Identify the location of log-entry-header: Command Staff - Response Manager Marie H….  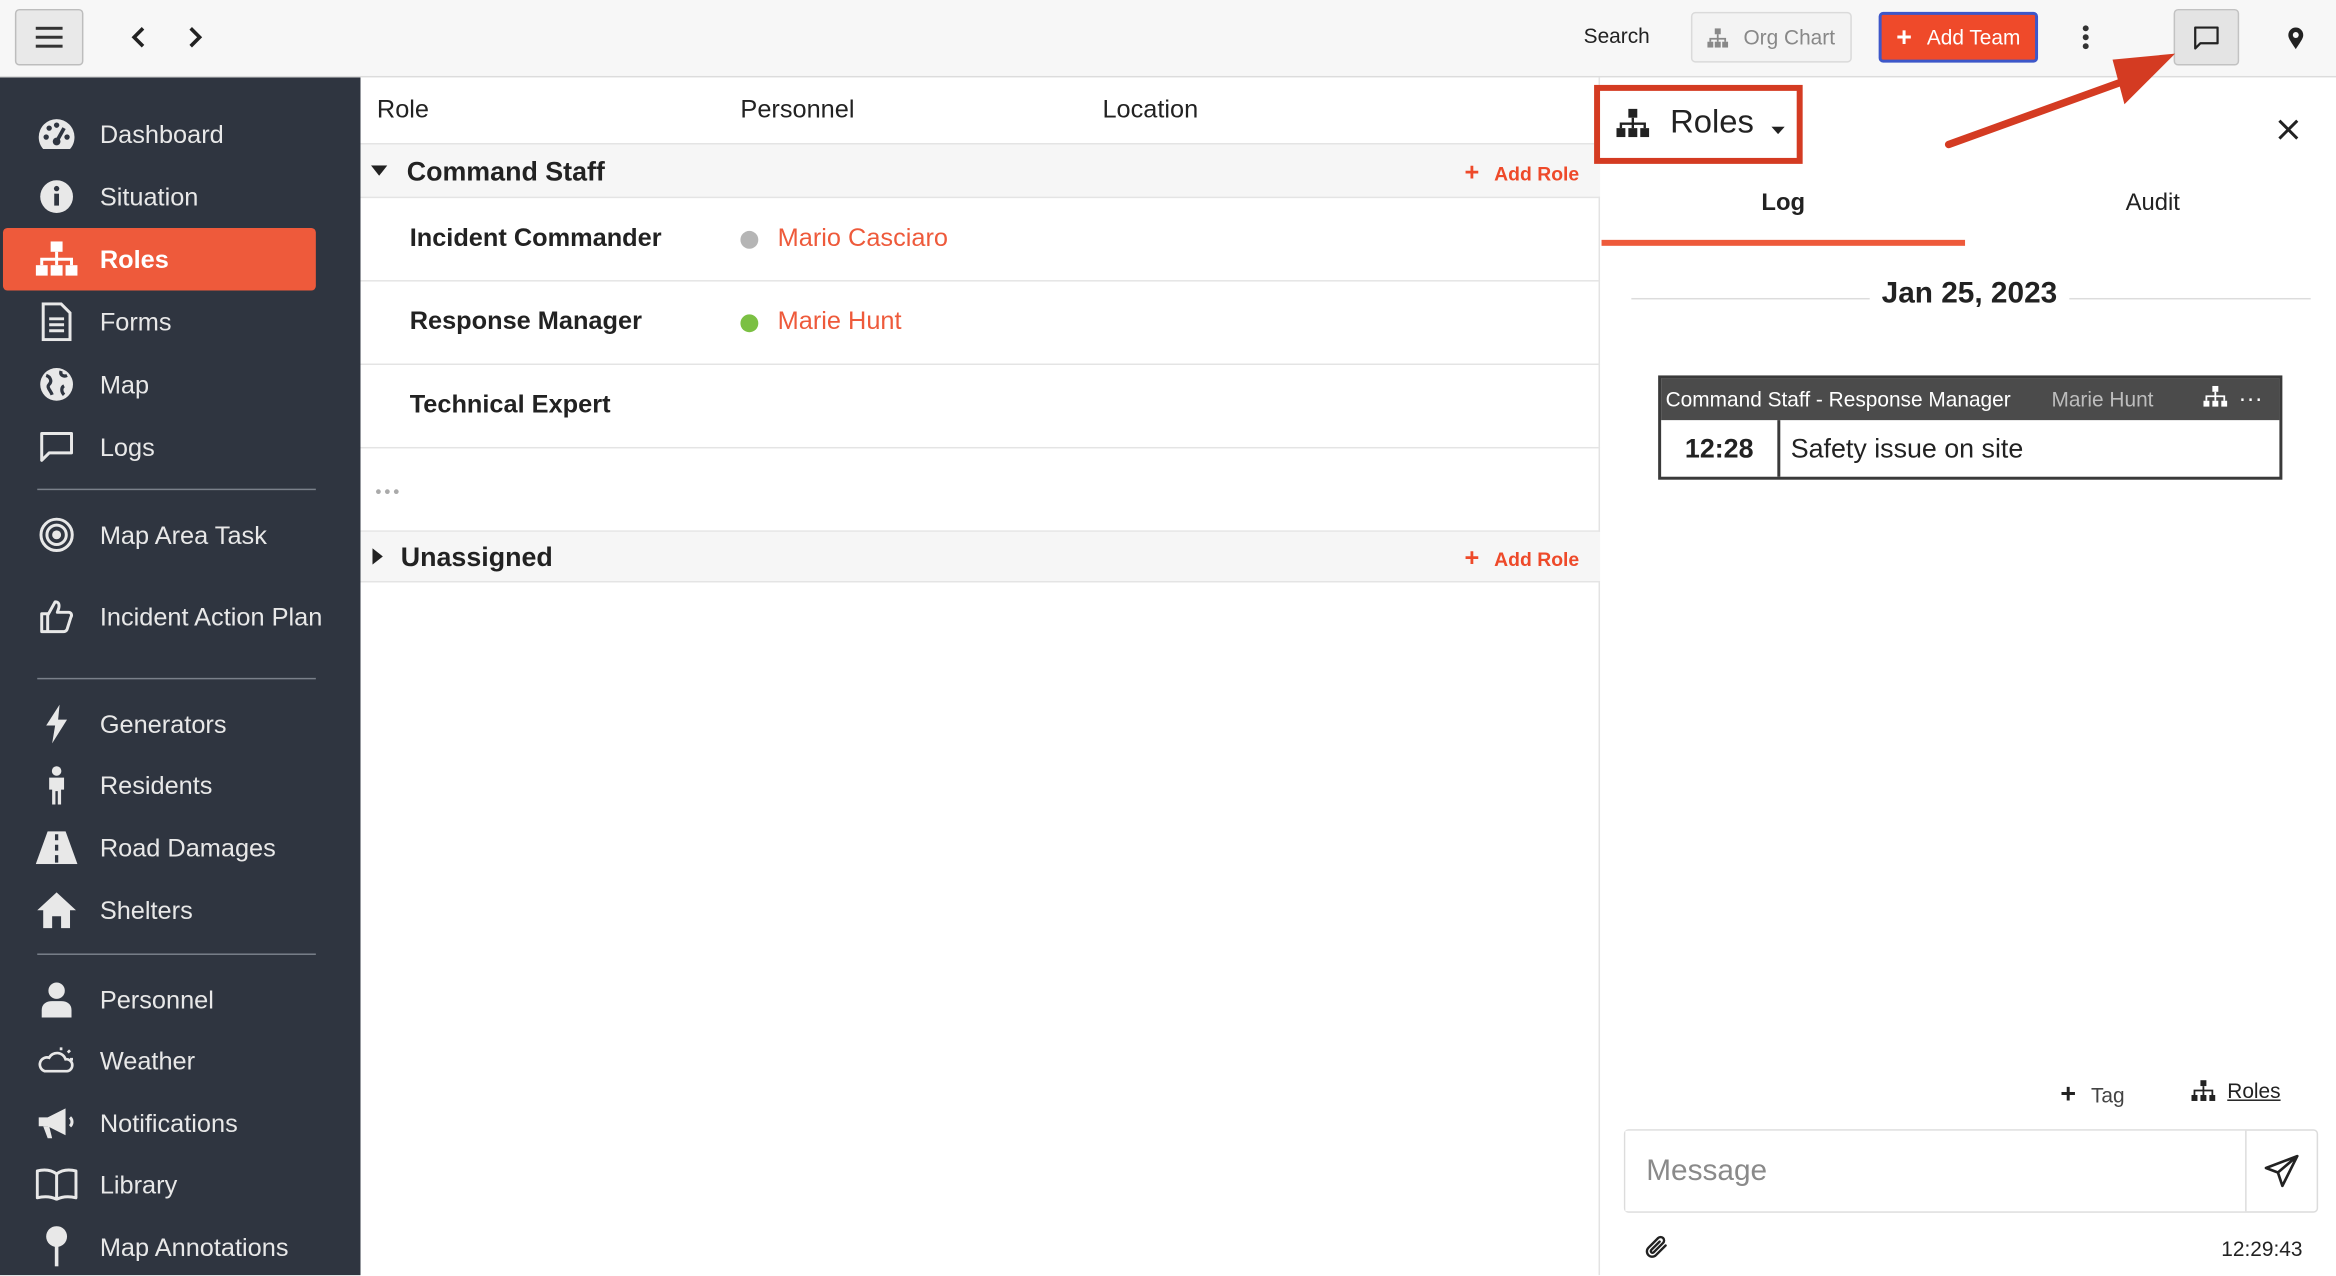
(1970, 399).